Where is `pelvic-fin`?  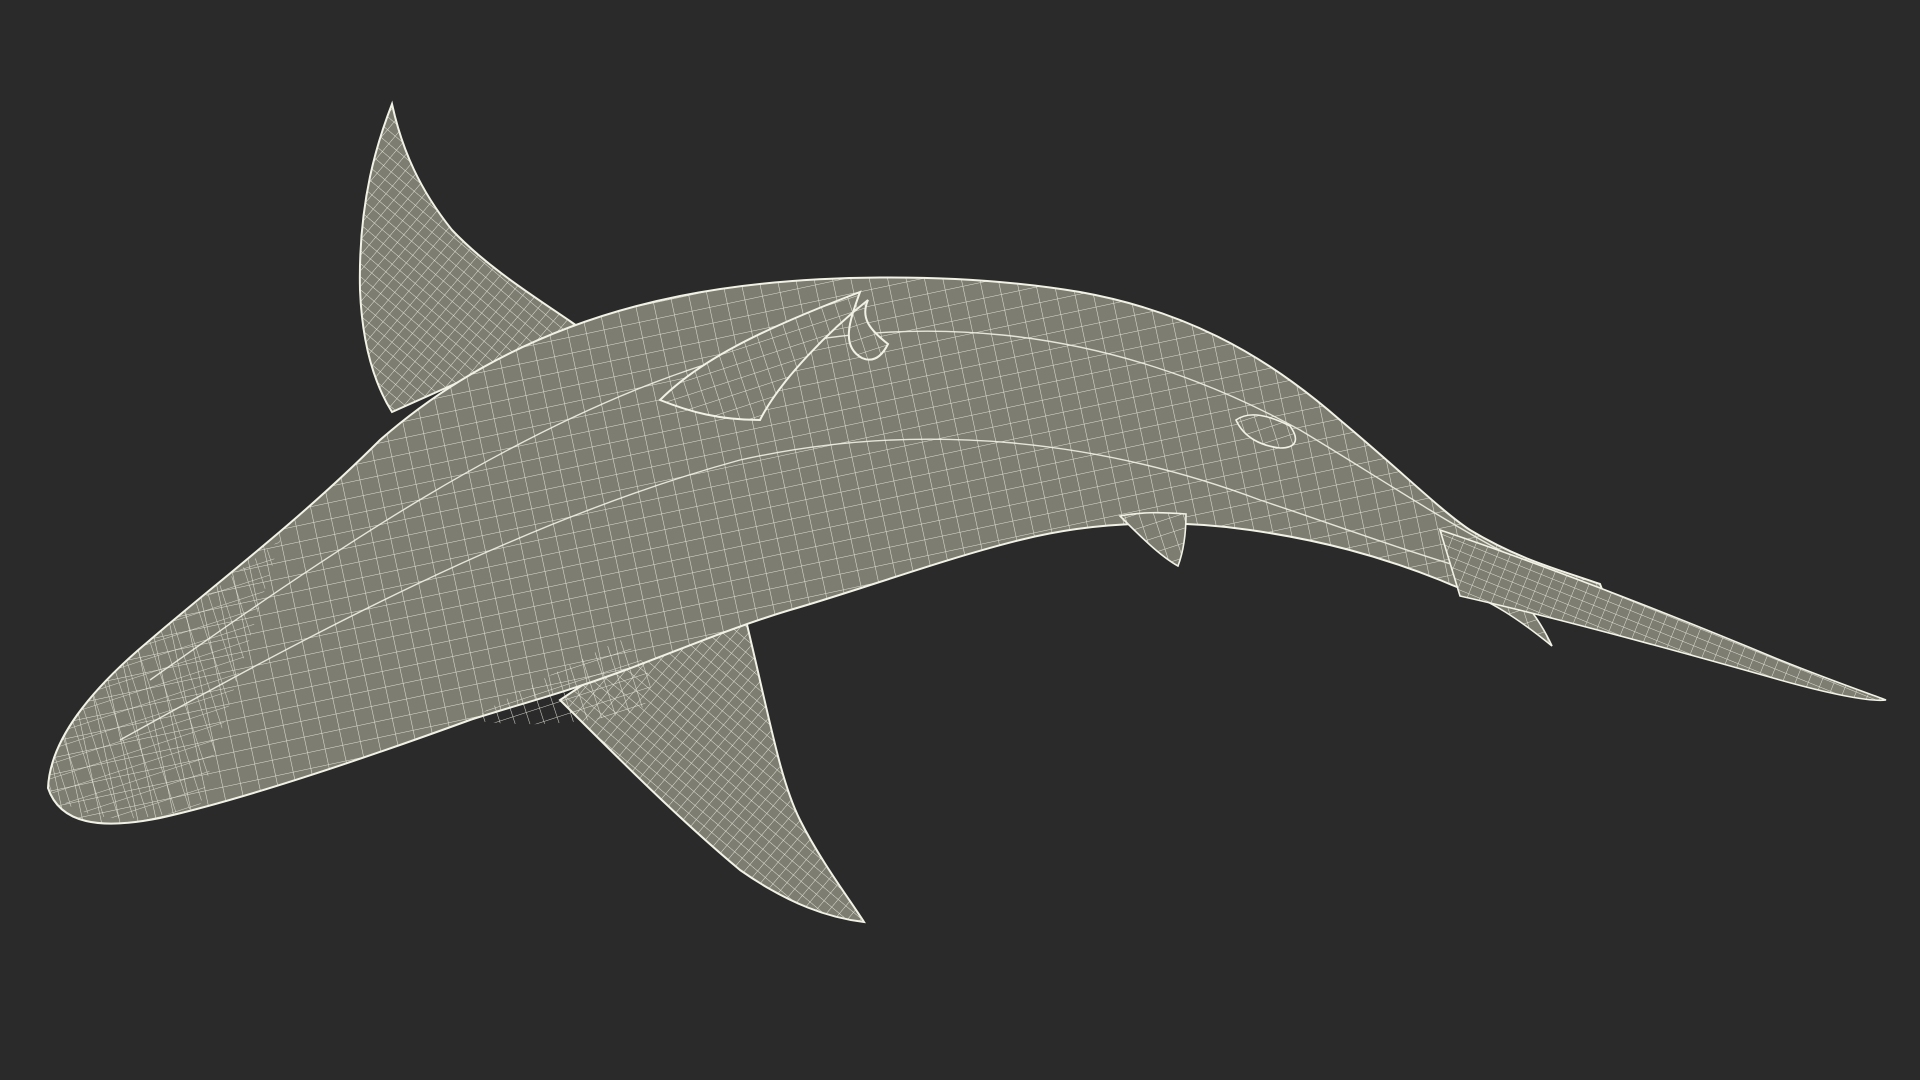 pelvic-fin is located at coordinates (1152, 539).